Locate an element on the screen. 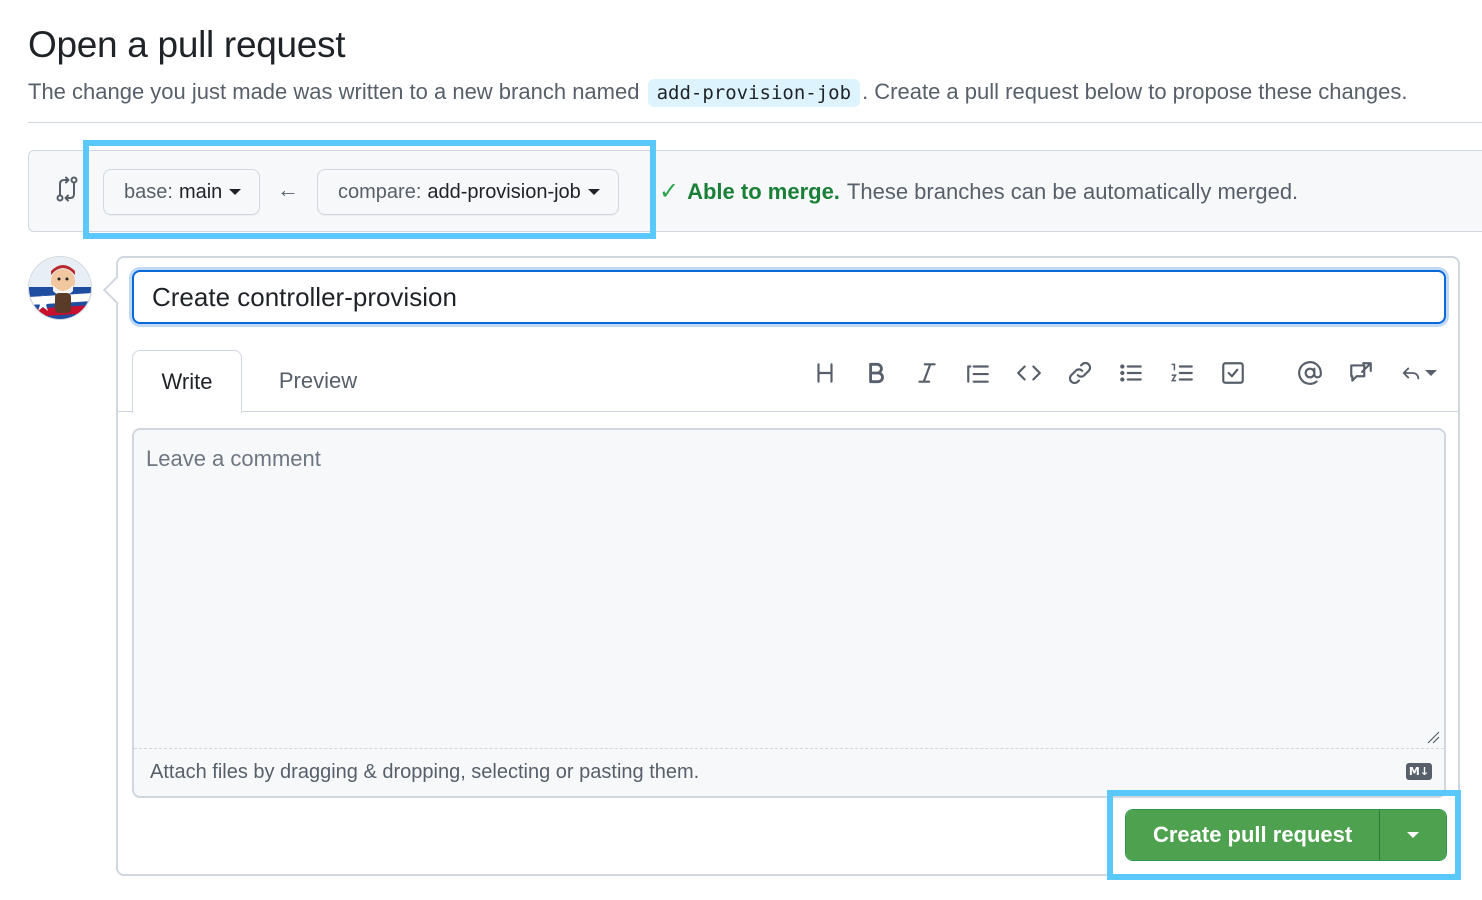 This screenshot has height=900, width=1482. merge-ok-text: Able to merge. is located at coordinates (763, 191).